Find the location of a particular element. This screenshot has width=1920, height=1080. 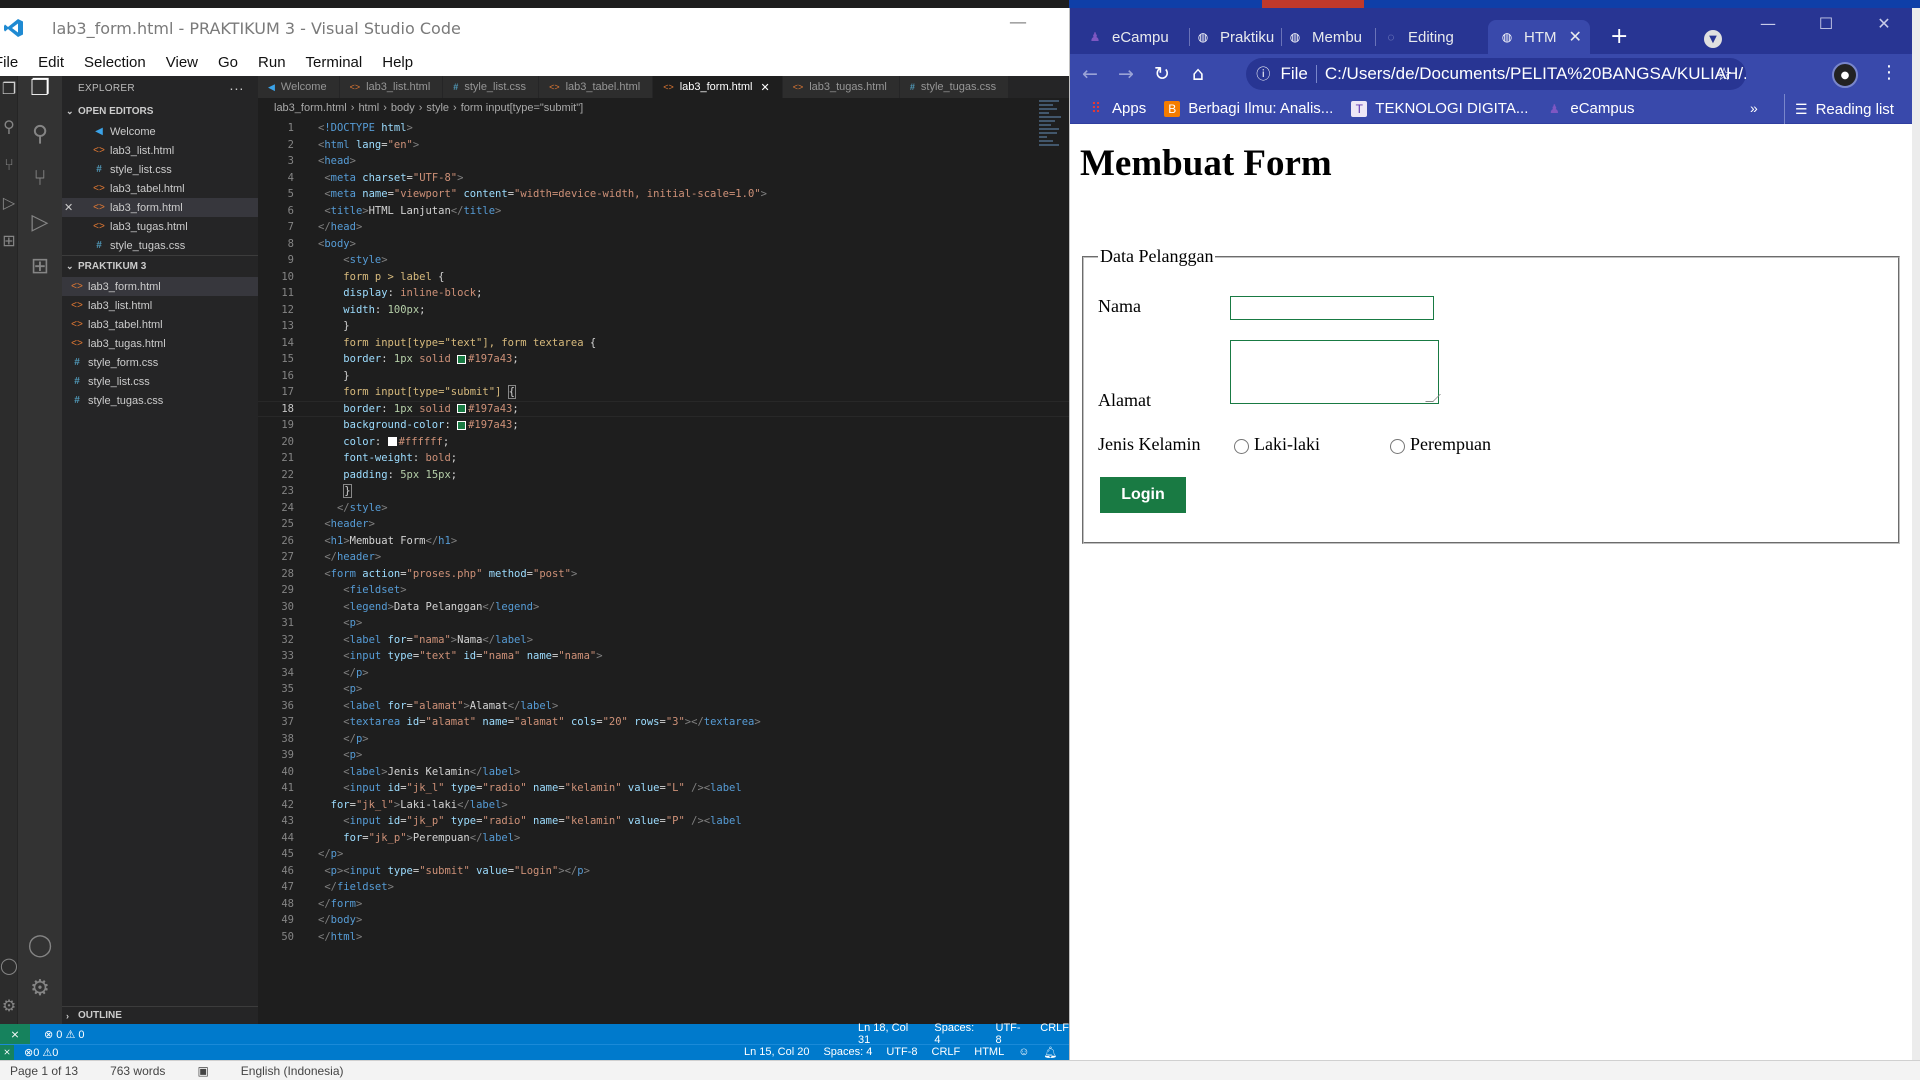

tab-praktikum: ◍ Praktiku is located at coordinates (1238, 37).